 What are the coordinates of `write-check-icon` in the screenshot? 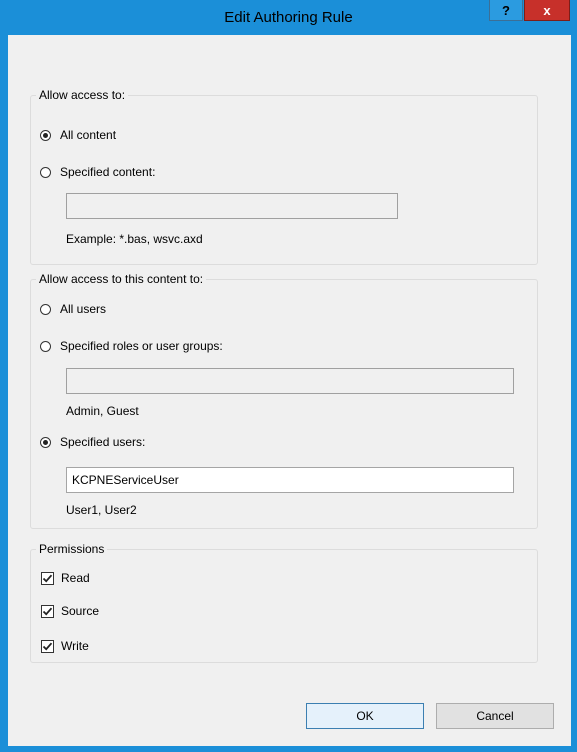 It's located at (47, 646).